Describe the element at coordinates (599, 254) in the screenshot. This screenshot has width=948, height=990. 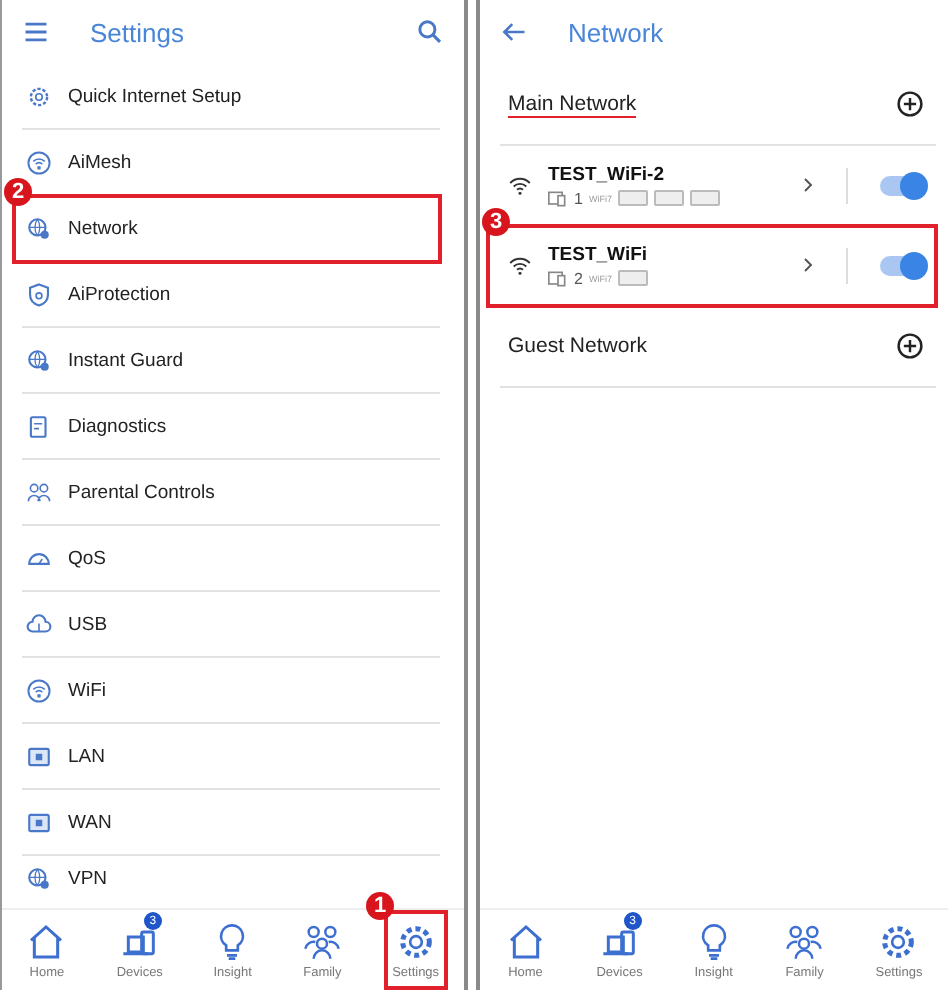
I see `network-name: TEST_WiFi` at that location.